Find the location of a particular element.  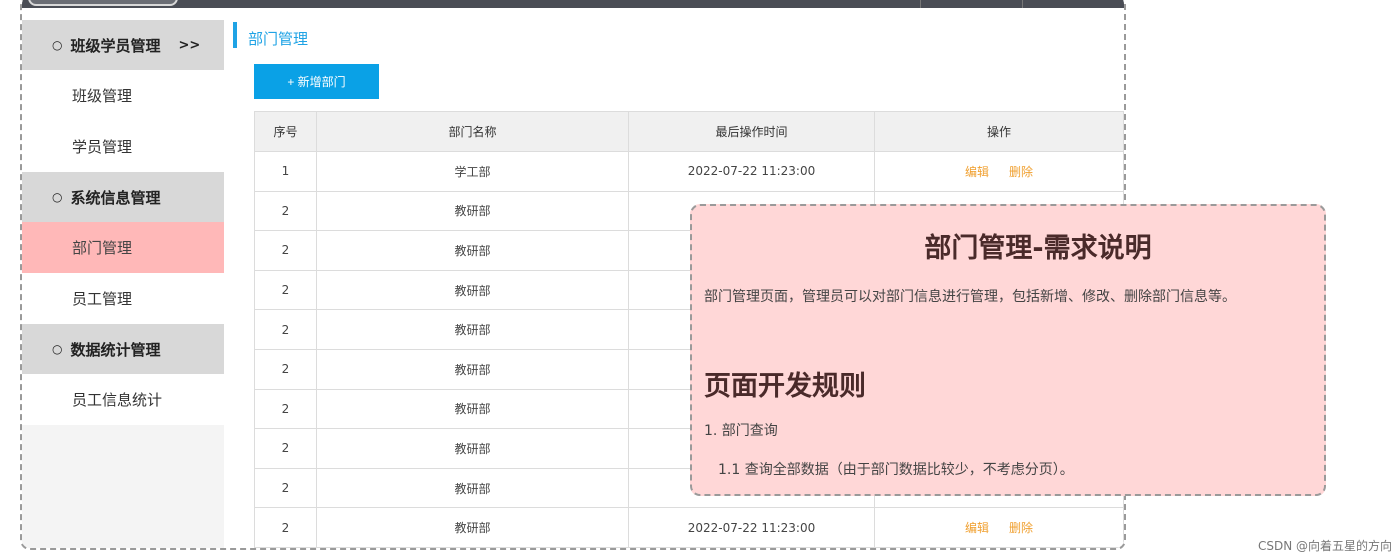

sidebar-group-statistics: ○ 数据统计管理 is located at coordinates (123, 349).